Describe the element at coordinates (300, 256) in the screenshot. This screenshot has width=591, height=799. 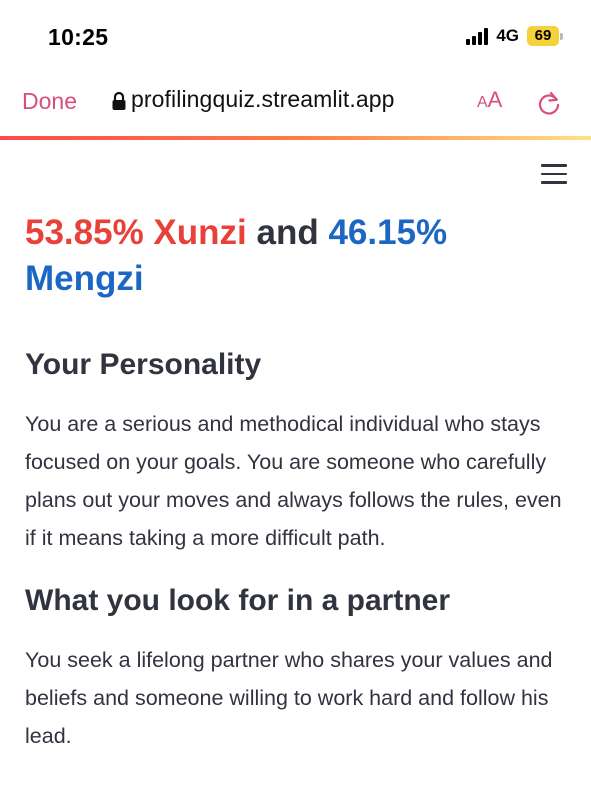
I see `result-title: 53.85% Xunzi and 46.15% Mengzi` at that location.